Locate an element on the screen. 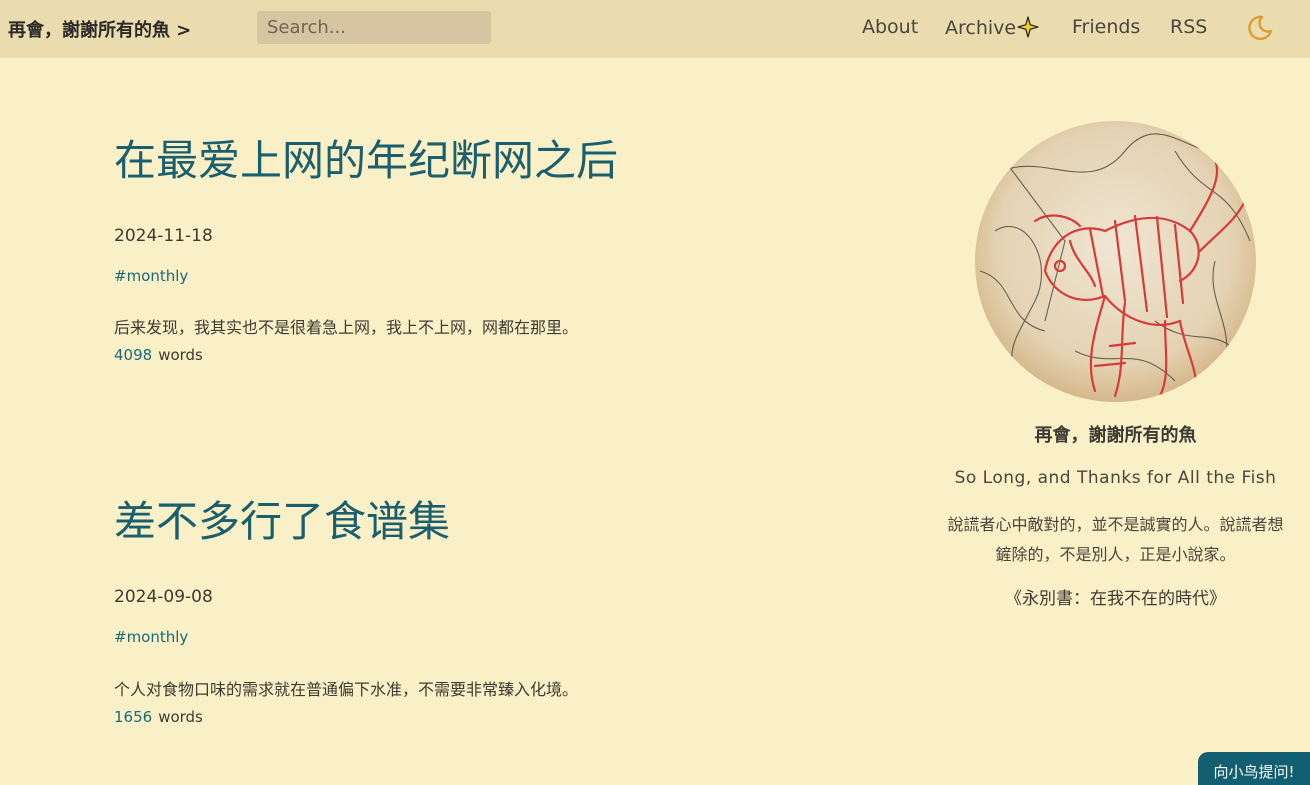  ask-bird-button: 向小鸟提问! is located at coordinates (1254, 768).